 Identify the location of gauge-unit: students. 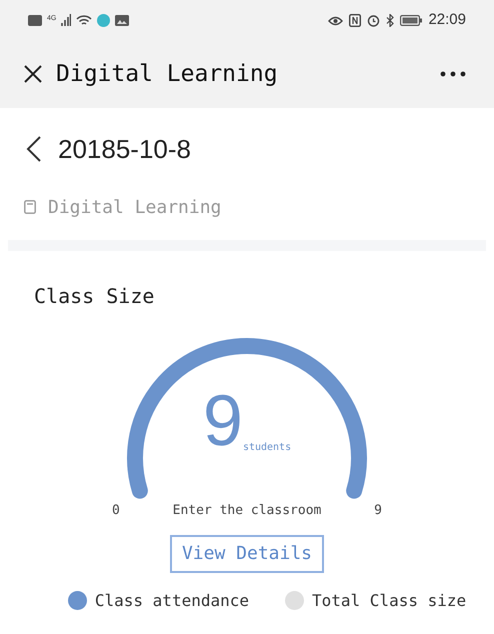
(267, 448).